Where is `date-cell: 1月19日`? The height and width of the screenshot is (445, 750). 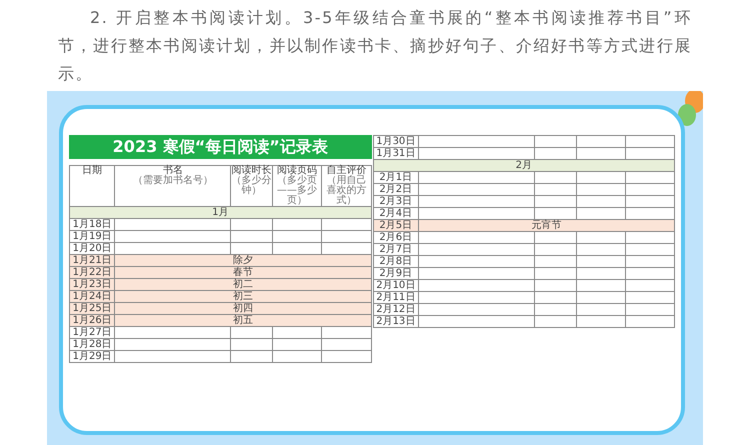
date-cell: 1月19日 is located at coordinates (92, 236).